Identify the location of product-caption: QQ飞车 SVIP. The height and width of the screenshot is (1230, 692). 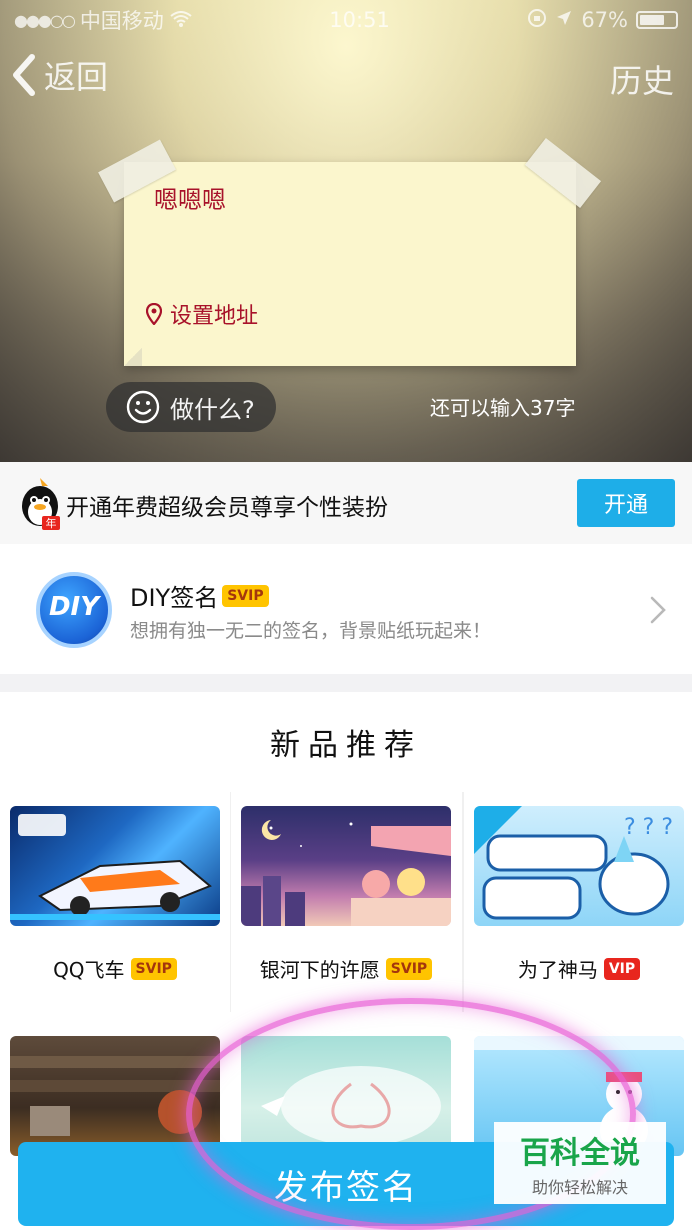
(115, 968).